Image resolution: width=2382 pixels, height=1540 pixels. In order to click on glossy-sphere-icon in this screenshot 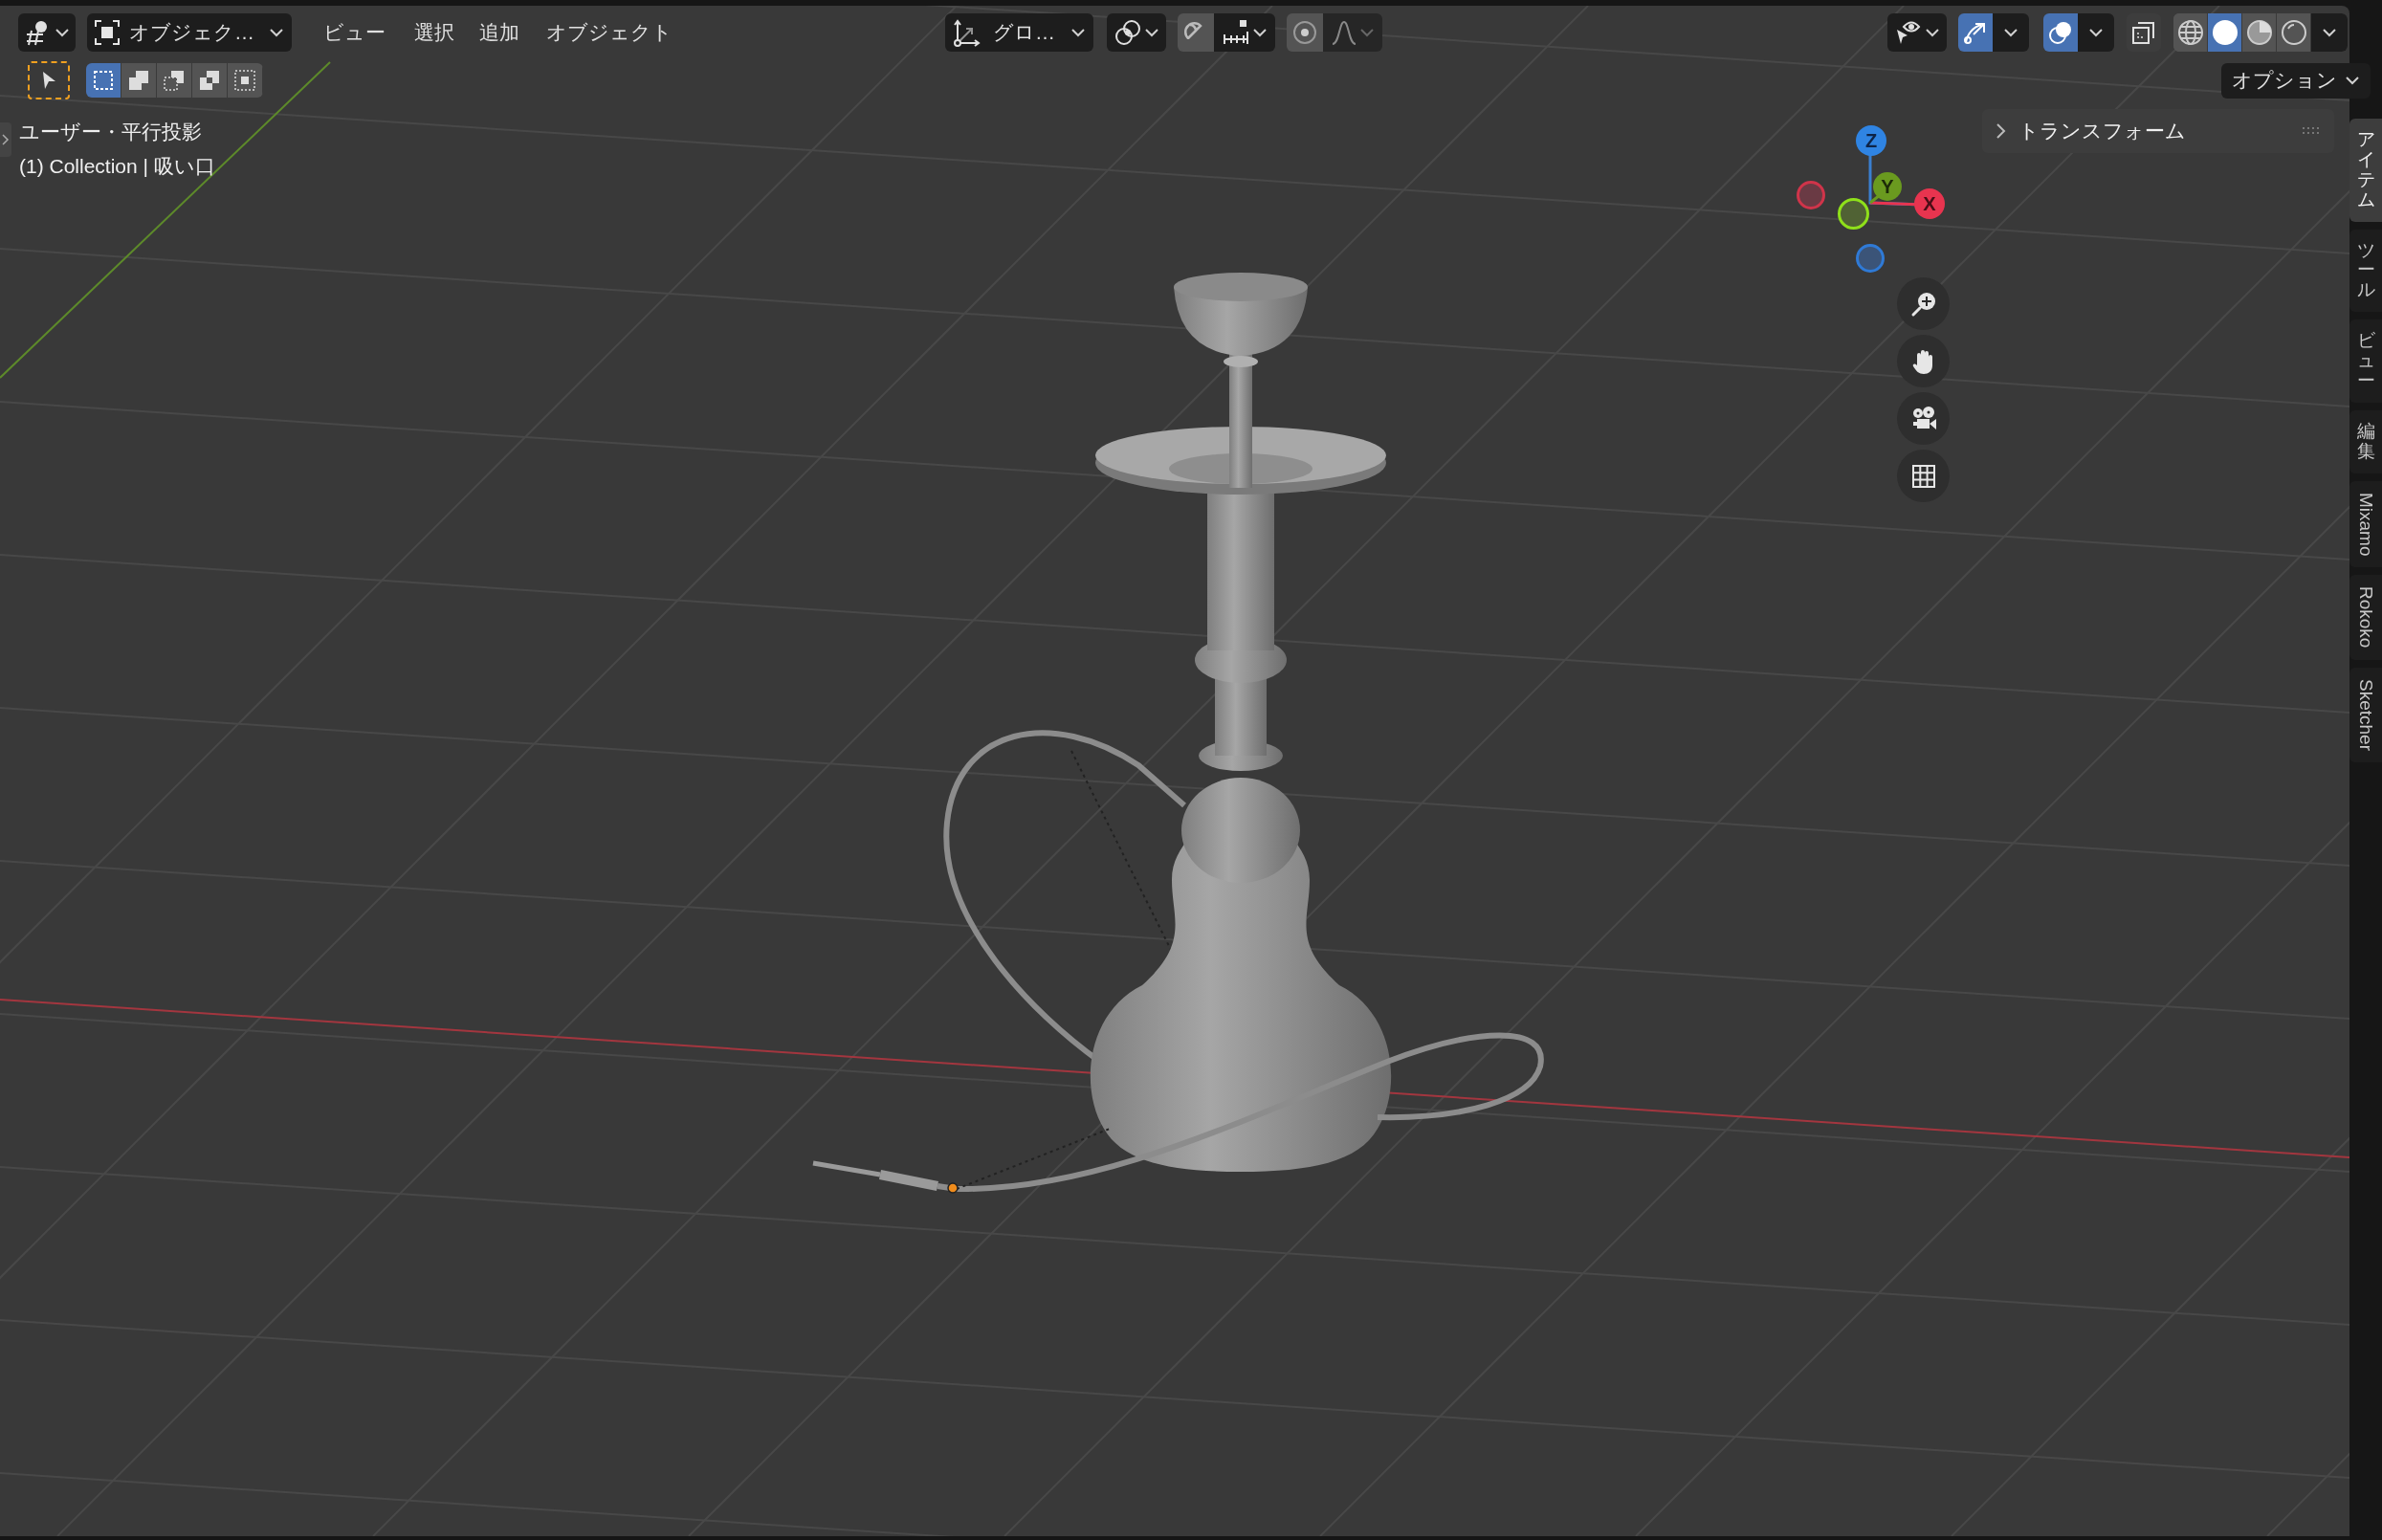, I will do `click(2294, 32)`.